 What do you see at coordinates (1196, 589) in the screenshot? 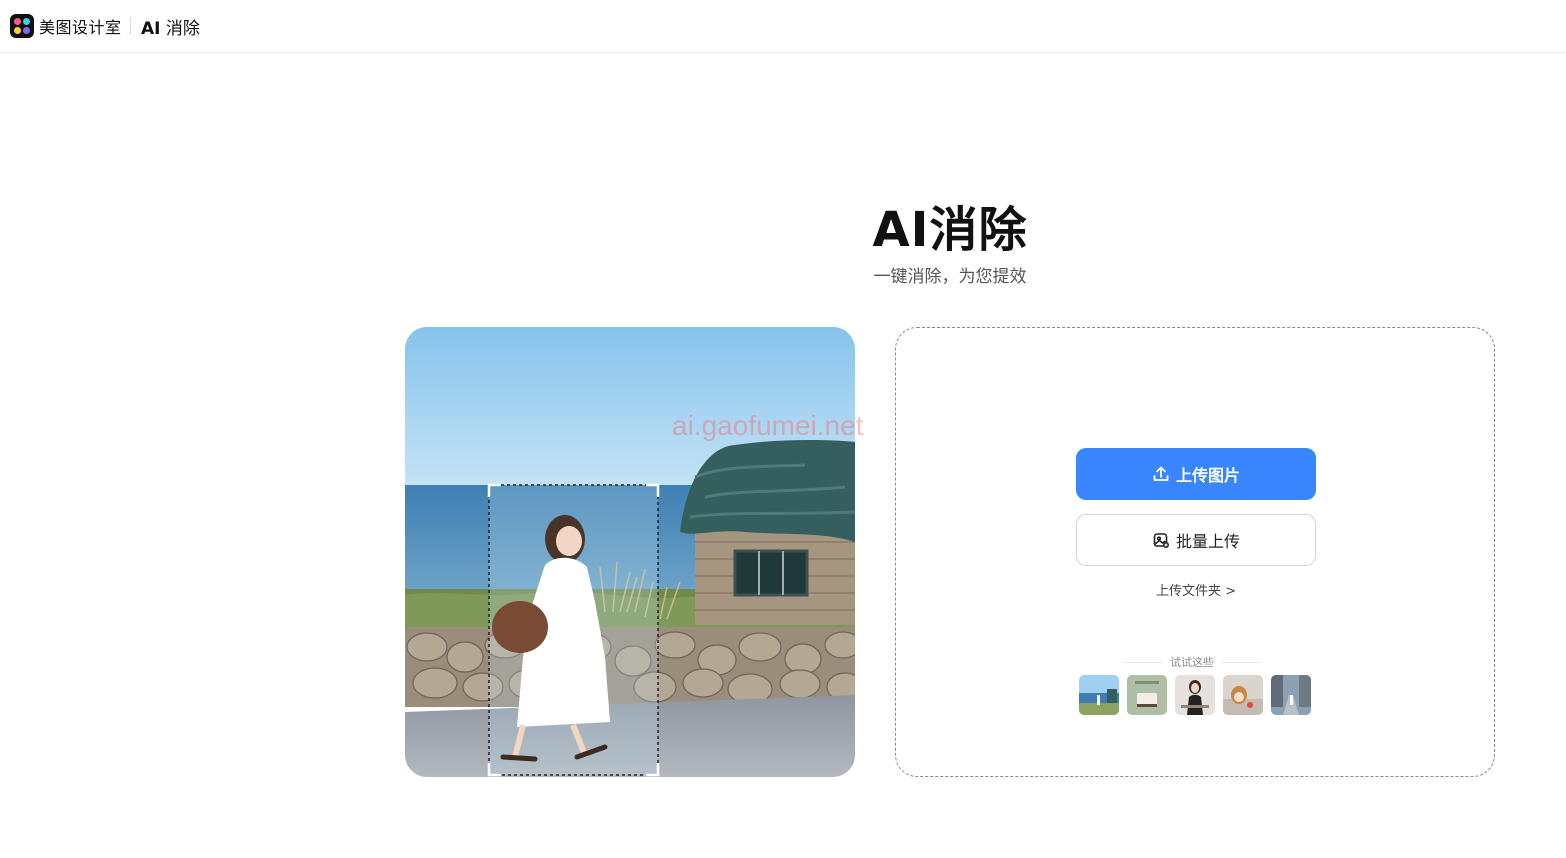
I see `upload-folder-link: 上传文件夹 >` at bounding box center [1196, 589].